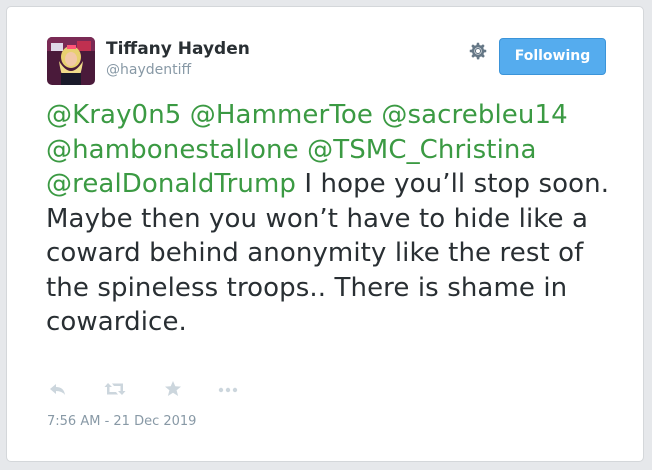 The image size is (652, 470). Describe the element at coordinates (115, 390) in the screenshot. I see `retweet-icon` at that location.